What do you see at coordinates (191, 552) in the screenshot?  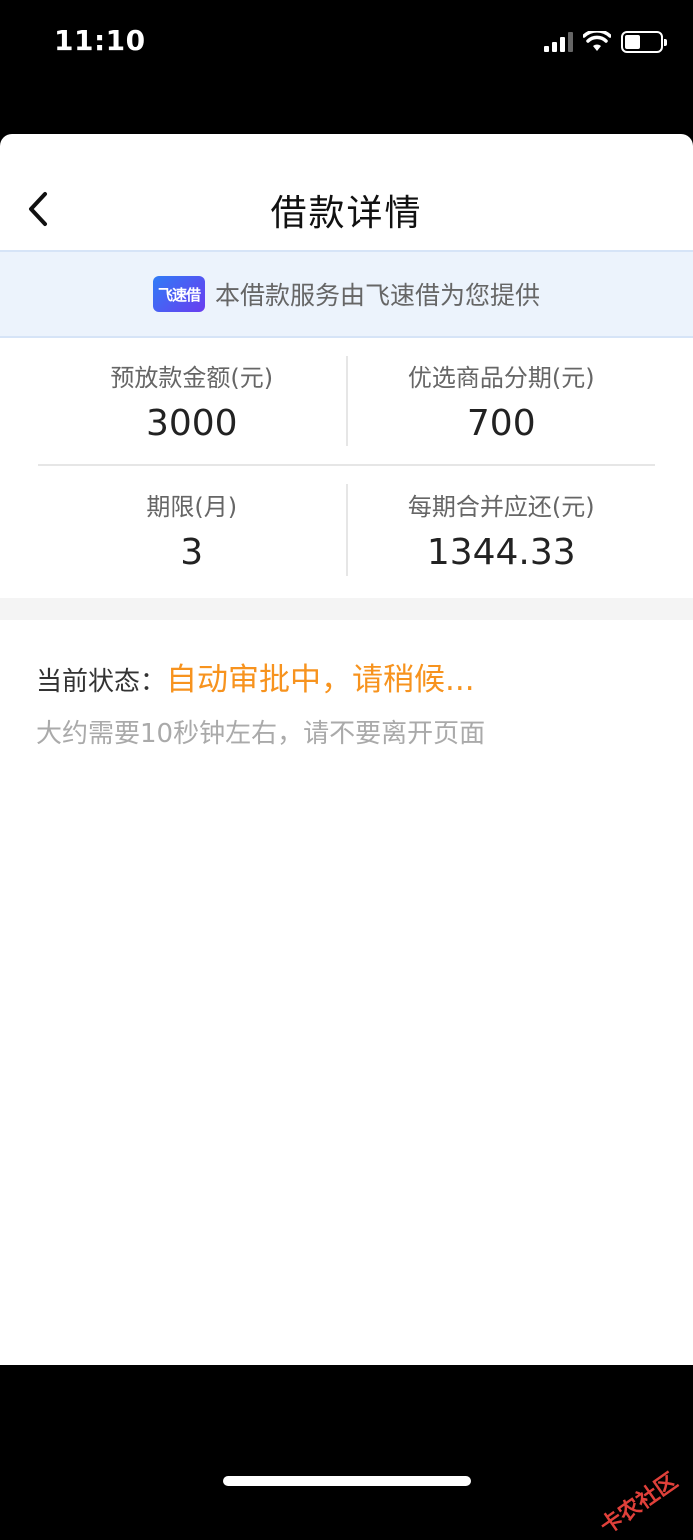 I see `detail-value: 3` at bounding box center [191, 552].